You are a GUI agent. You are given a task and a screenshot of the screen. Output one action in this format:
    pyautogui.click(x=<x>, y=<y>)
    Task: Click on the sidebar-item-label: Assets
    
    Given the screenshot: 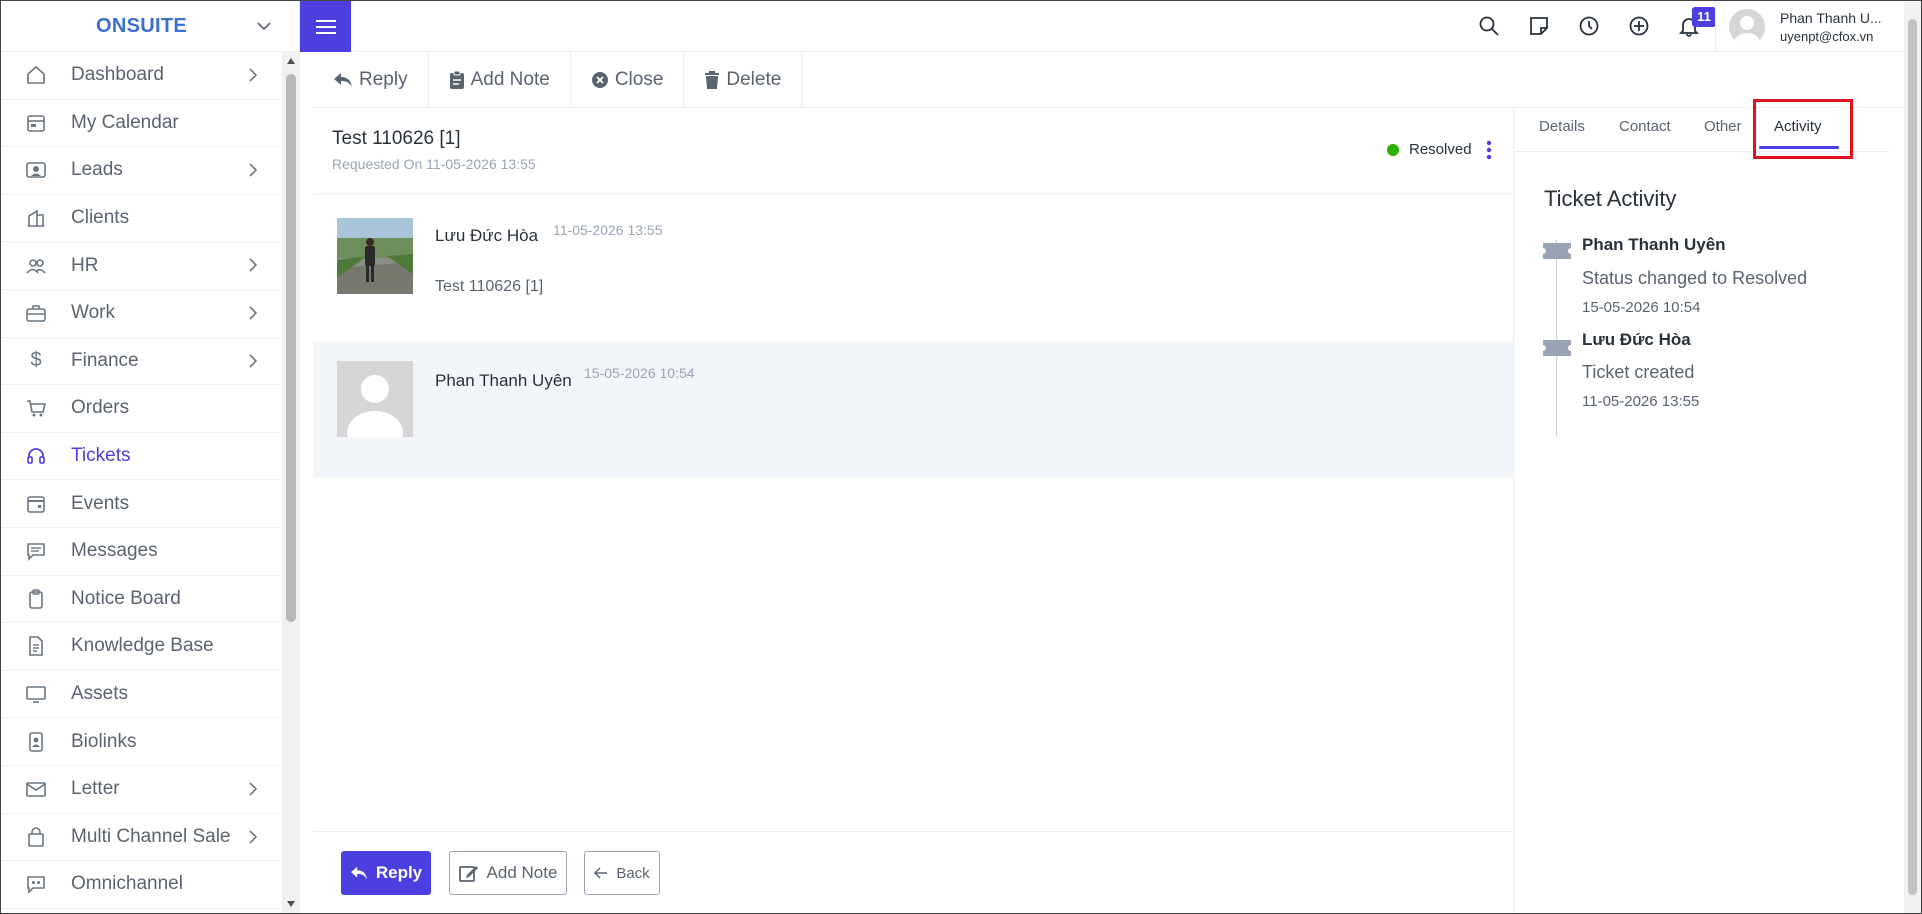 What is the action you would take?
    pyautogui.click(x=100, y=694)
    